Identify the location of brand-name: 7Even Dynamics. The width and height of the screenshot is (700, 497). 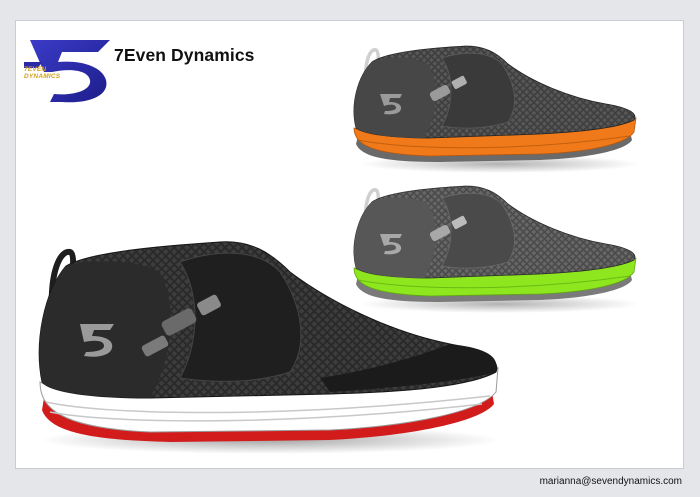
(184, 55).